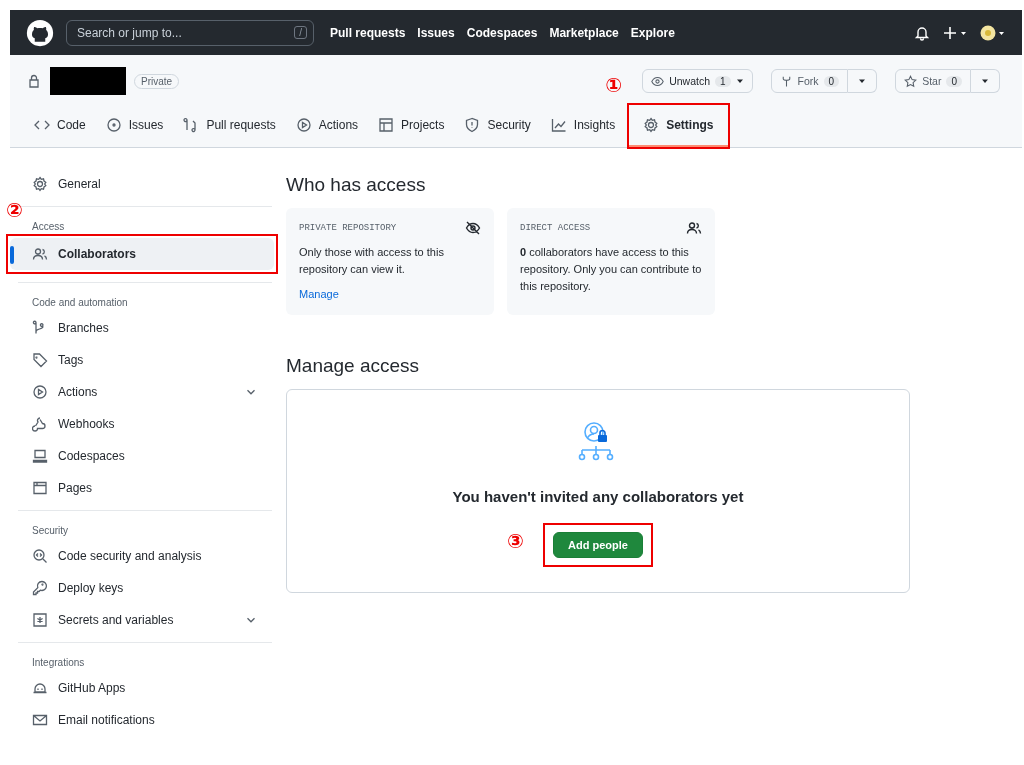  I want to click on repo-action-button: Unwatch 1, so click(697, 81).